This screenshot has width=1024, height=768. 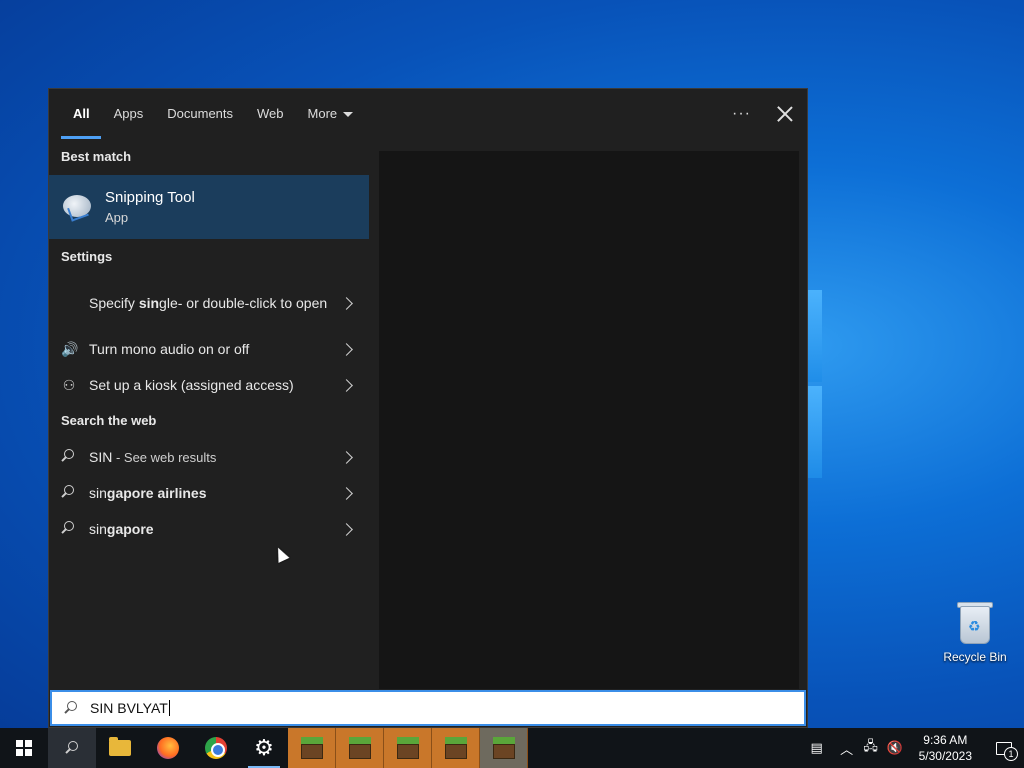 What do you see at coordinates (945, 740) in the screenshot?
I see `clock-time: 9:36 AM` at bounding box center [945, 740].